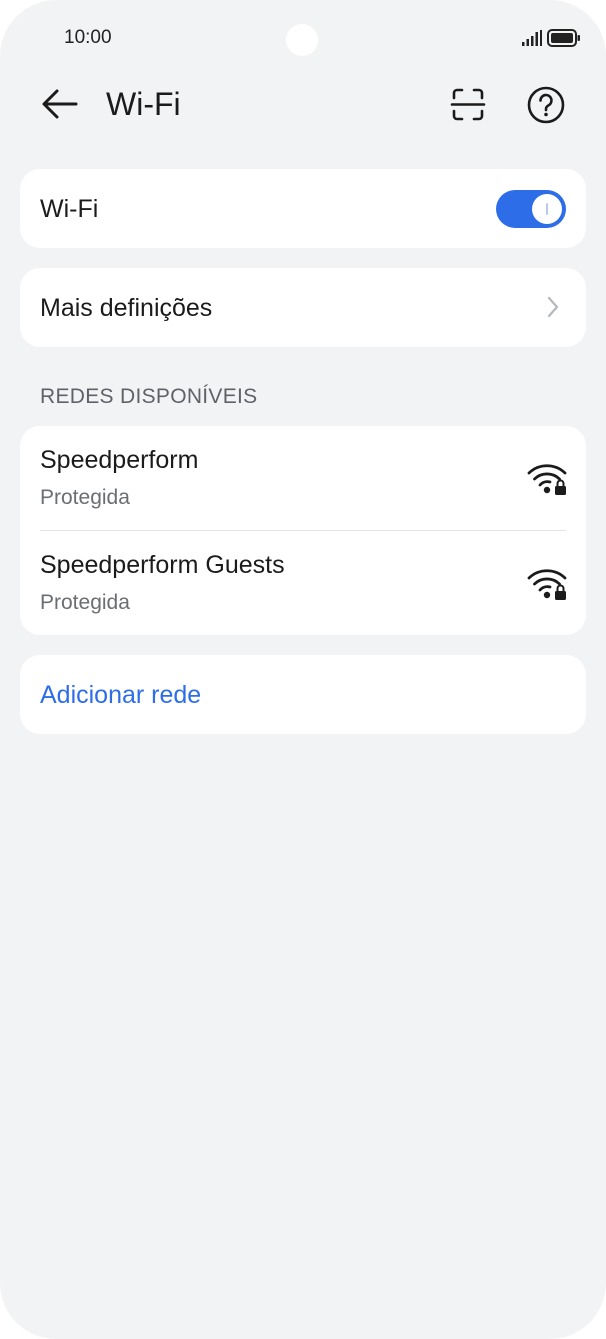 This screenshot has width=606, height=1339. What do you see at coordinates (121, 695) in the screenshot?
I see `add-network-label: Adicionar rede` at bounding box center [121, 695].